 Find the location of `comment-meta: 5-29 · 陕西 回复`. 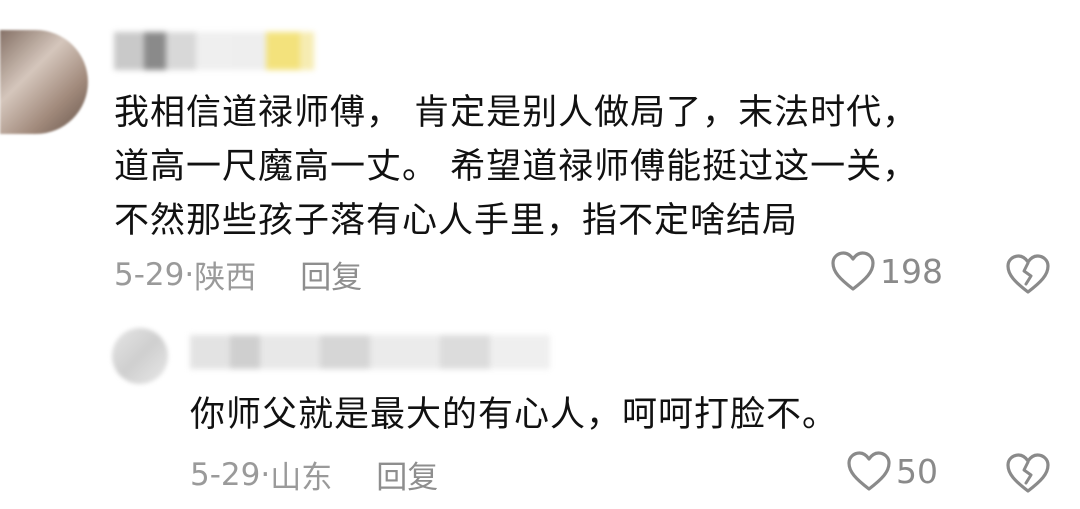

comment-meta: 5-29 · 陕西 回复 is located at coordinates (238, 274).